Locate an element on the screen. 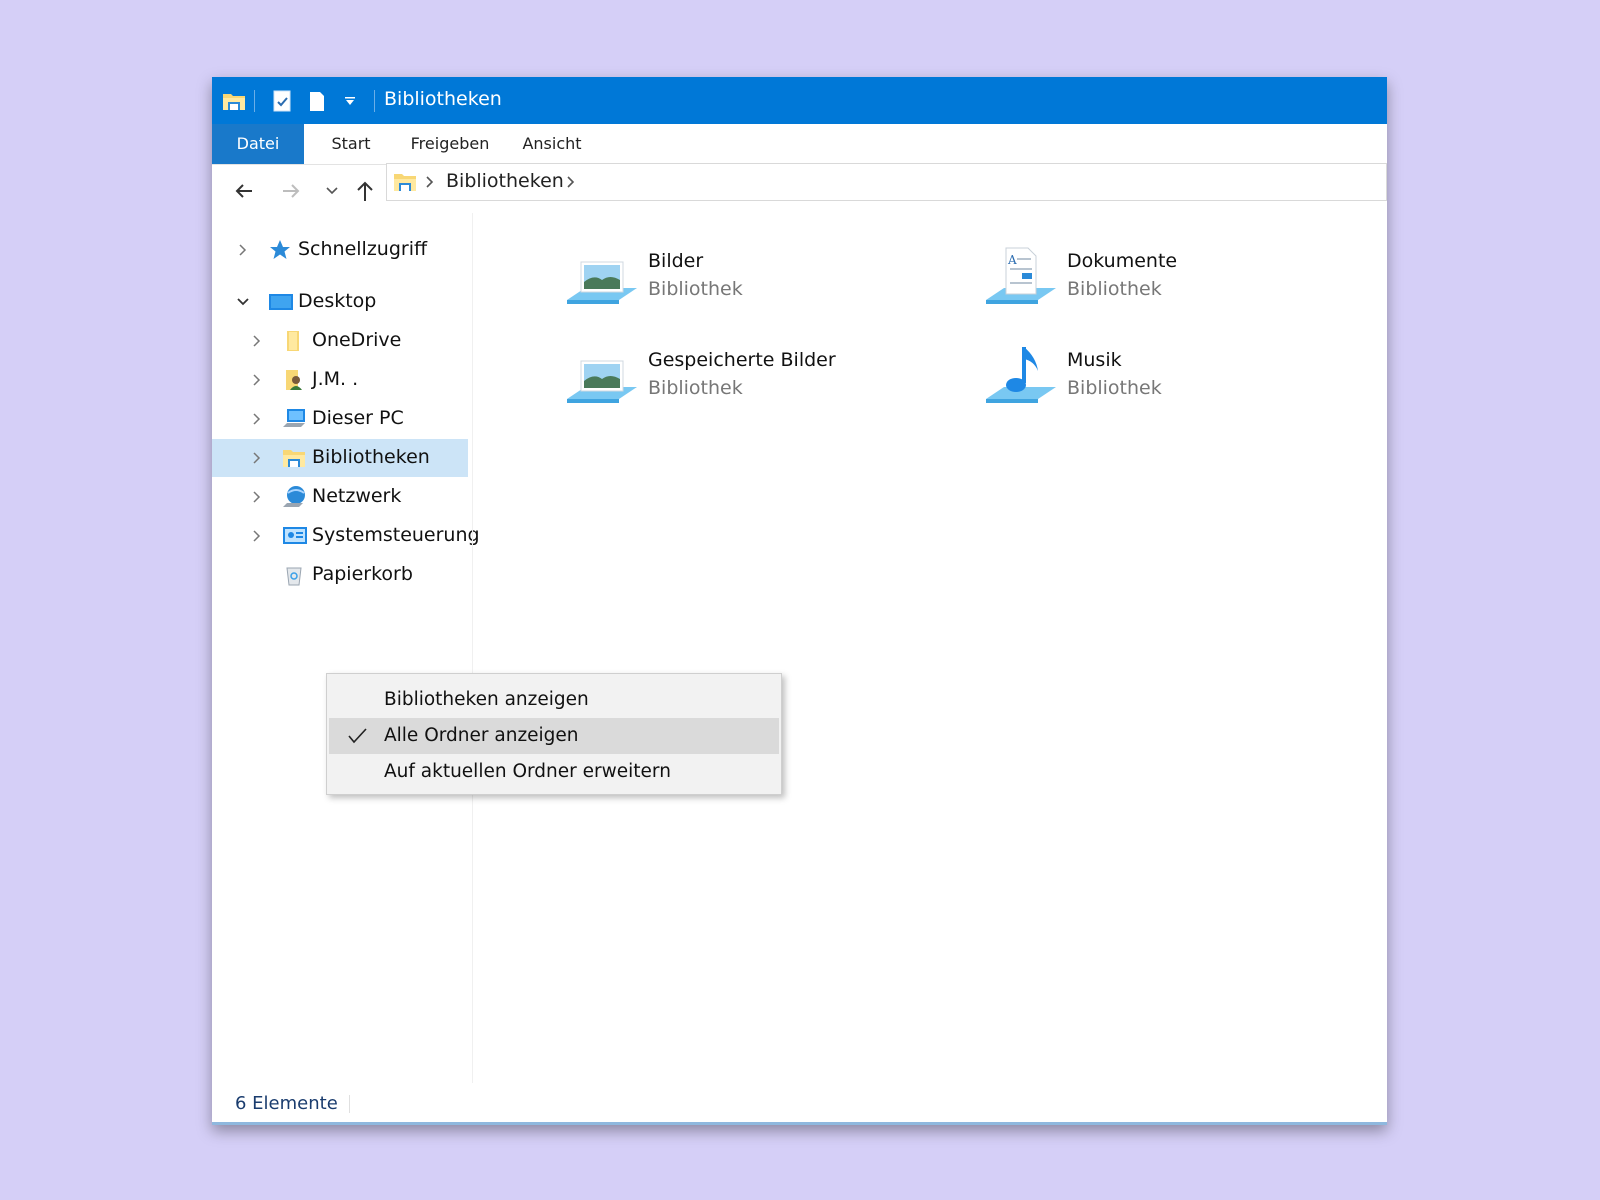 Image resolution: width=1600 pixels, height=1200 pixels. libraries-icon is located at coordinates (294, 458).